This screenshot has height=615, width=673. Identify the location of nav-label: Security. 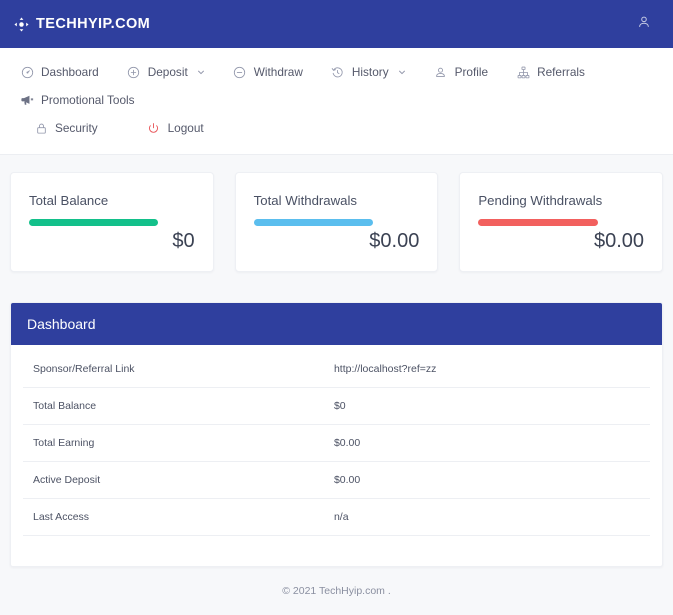
(76, 128).